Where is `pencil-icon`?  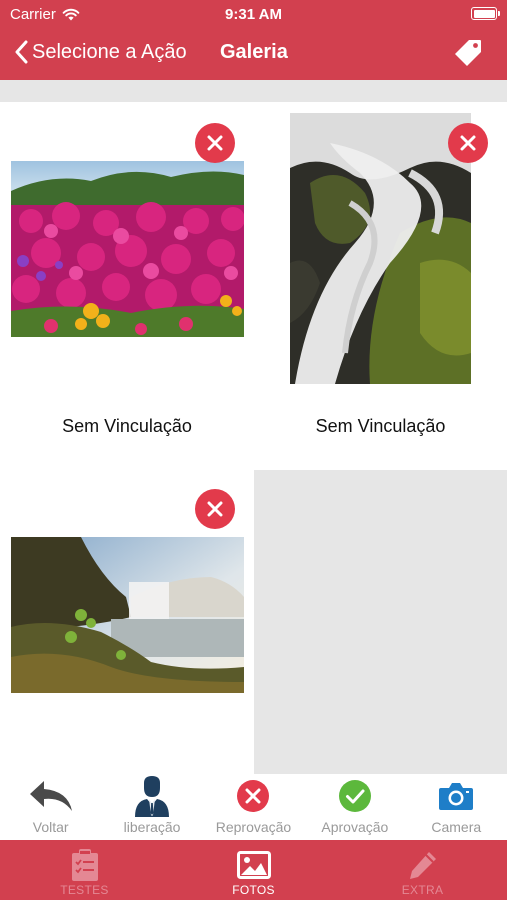 pencil-icon is located at coordinates (423, 865).